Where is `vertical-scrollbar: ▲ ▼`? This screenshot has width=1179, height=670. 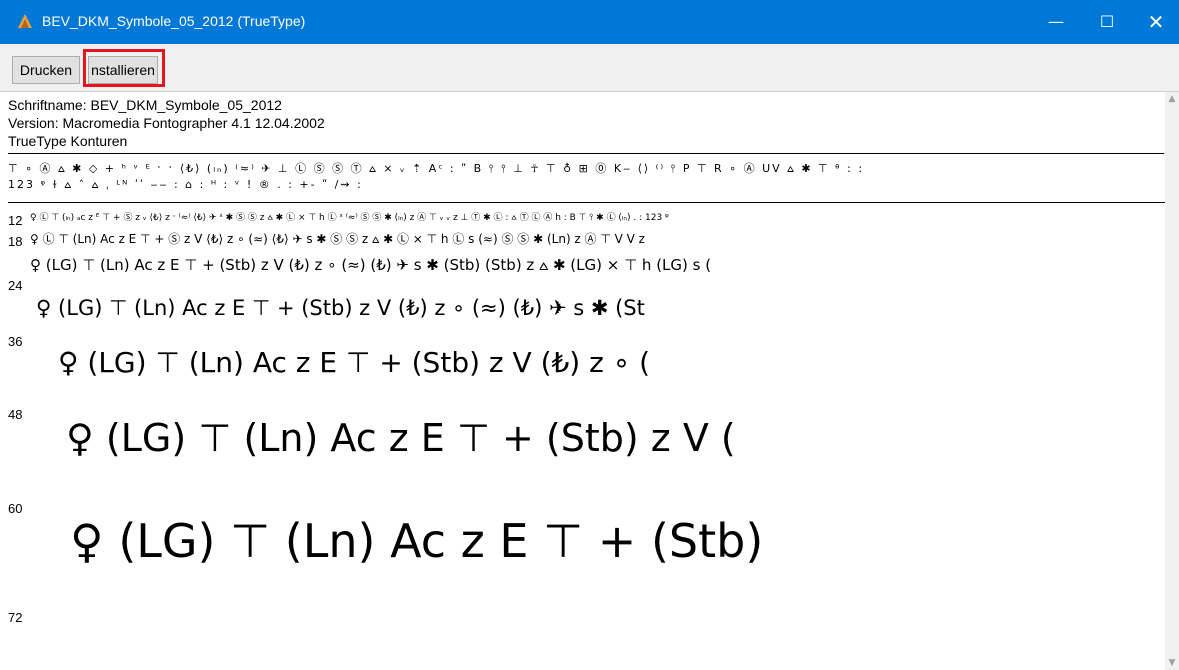
vertical-scrollbar: ▲ ▼ is located at coordinates (1172, 381).